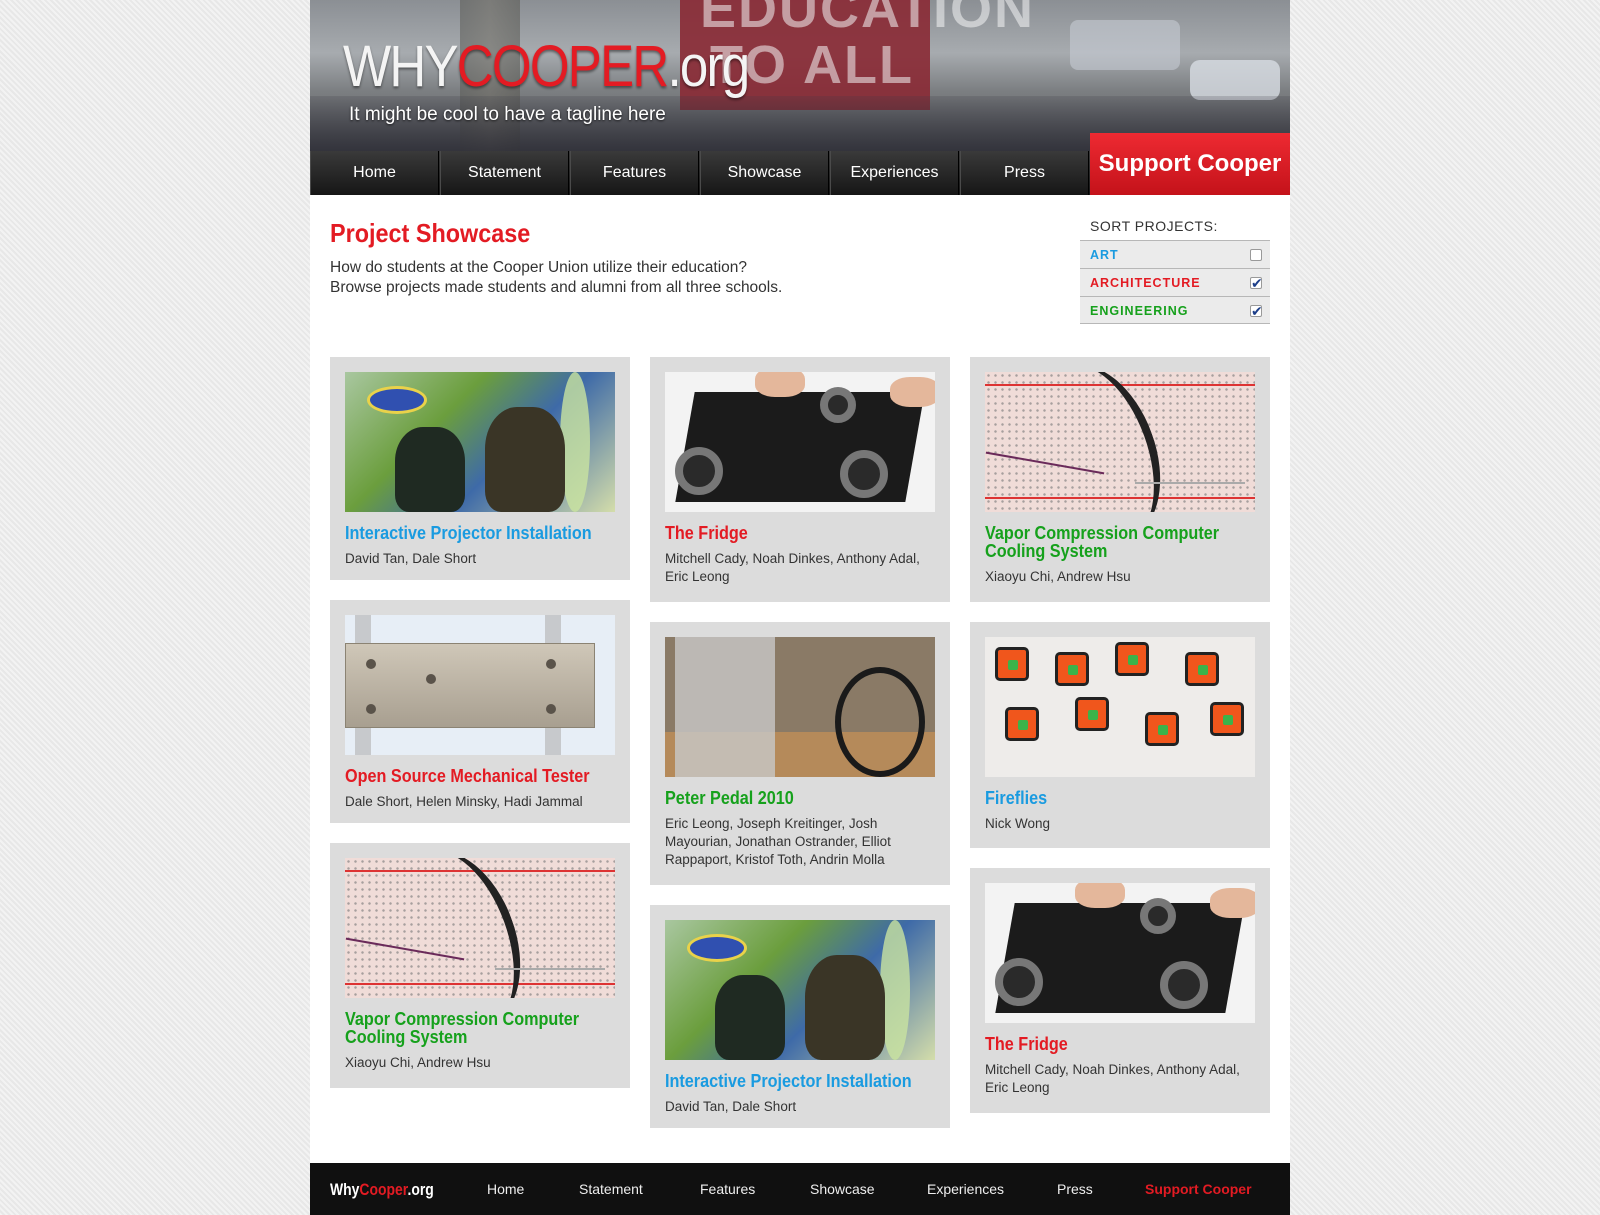  Describe the element at coordinates (1139, 311) in the screenshot. I see `sort-option-label: ENGINEERING` at that location.